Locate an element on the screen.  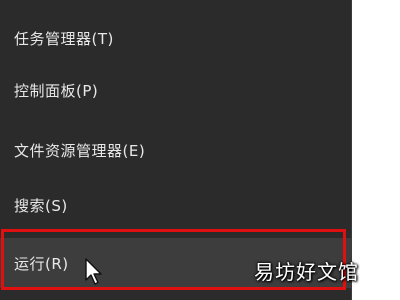
menu-item-file-explorer: 文件资源管理器(E) is located at coordinates (176, 150).